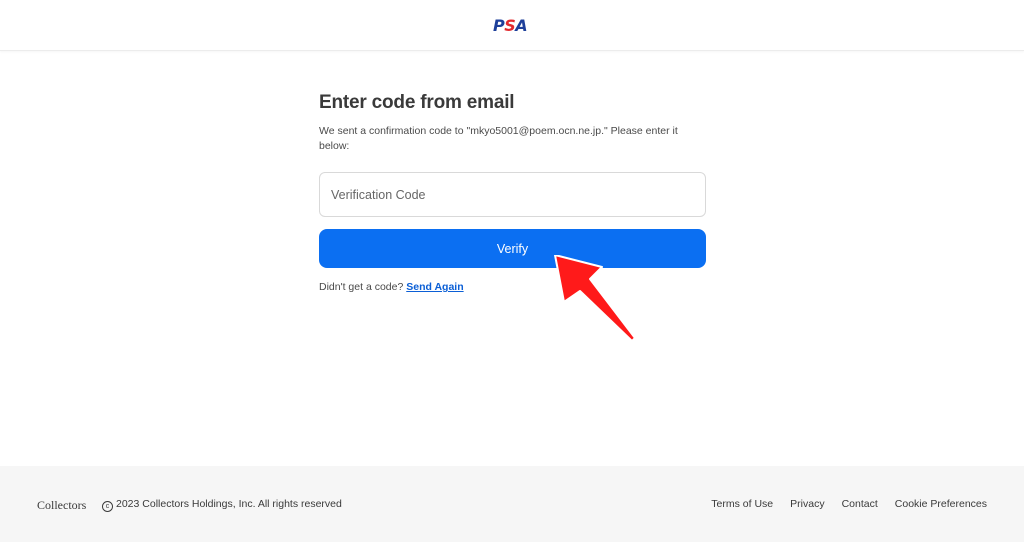 The height and width of the screenshot is (542, 1024). I want to click on red-arrow-annotation, so click(595, 298).